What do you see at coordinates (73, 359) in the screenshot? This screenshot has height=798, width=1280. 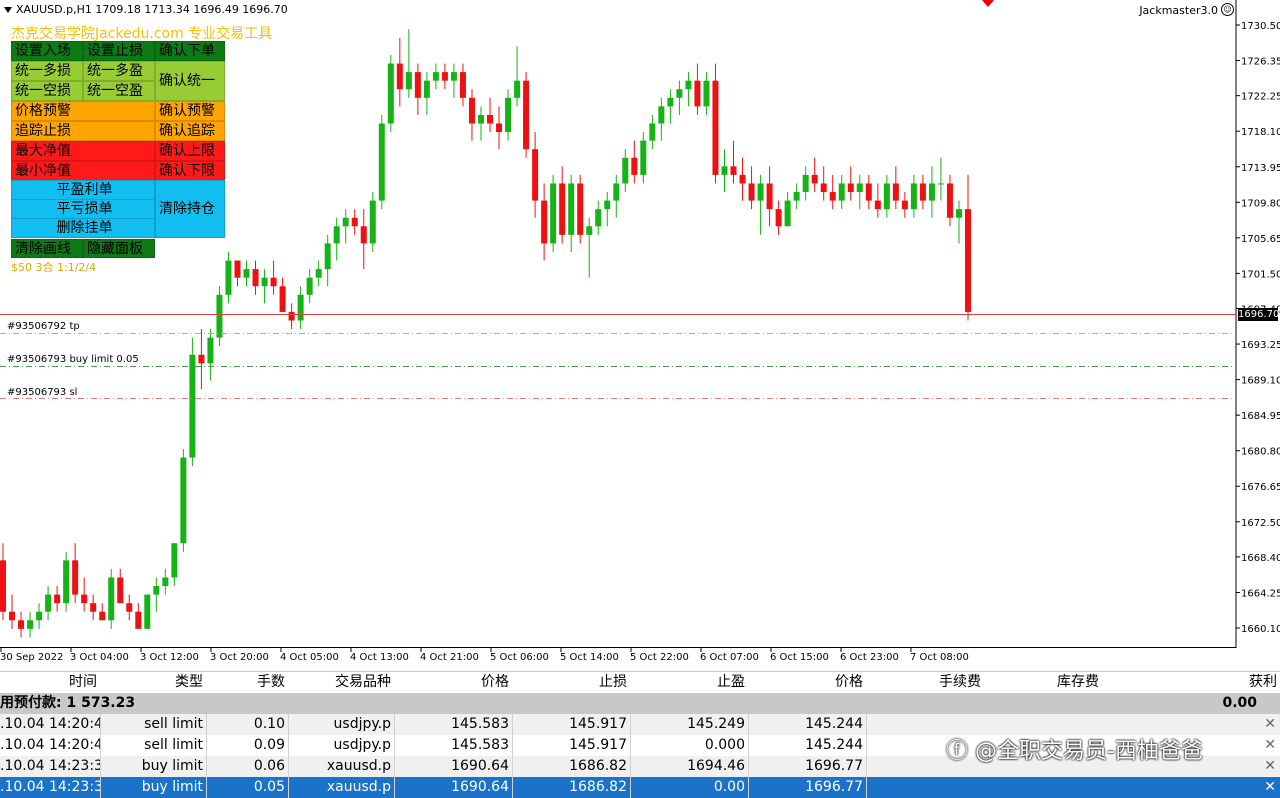 I see `buy-limit-line-label: #93506793 buy limit 0.05` at bounding box center [73, 359].